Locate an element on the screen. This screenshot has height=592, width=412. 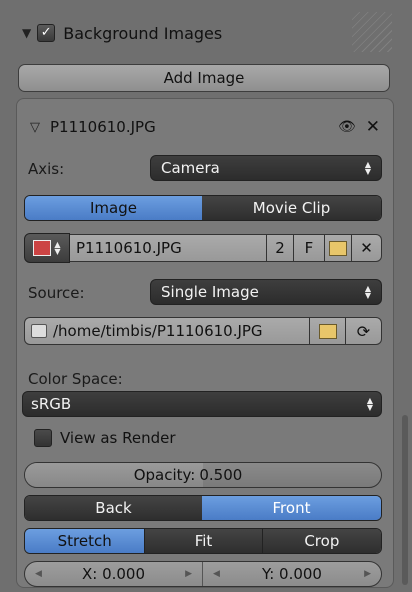
view-as-render-toggle: View as Render is located at coordinates (105, 438).